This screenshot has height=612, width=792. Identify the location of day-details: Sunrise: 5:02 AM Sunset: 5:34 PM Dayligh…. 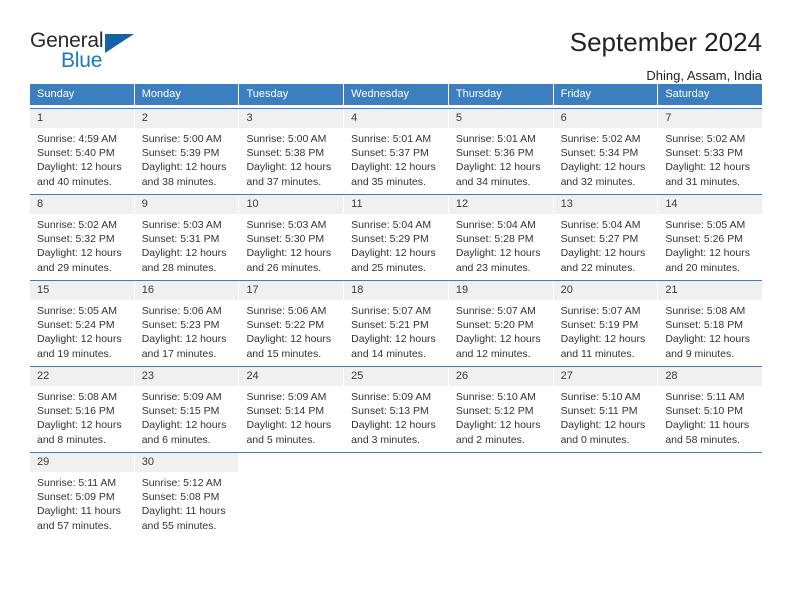
(606, 158).